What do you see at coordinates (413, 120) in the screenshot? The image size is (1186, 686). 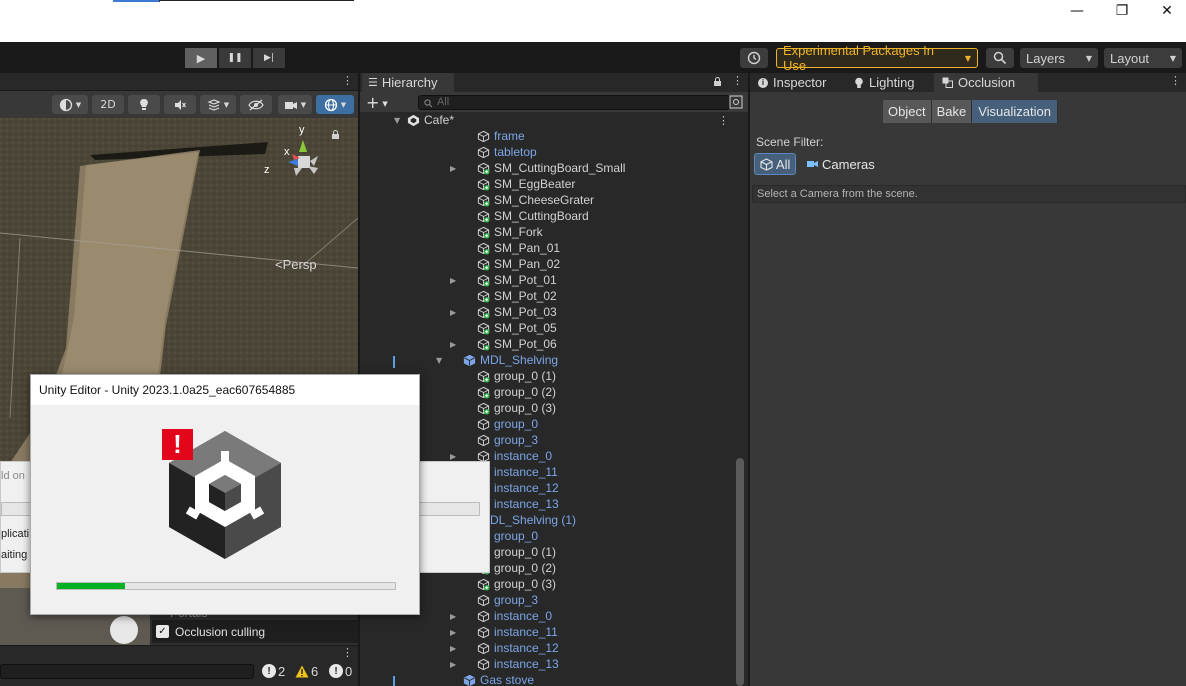 I see `unity-scene-icon` at bounding box center [413, 120].